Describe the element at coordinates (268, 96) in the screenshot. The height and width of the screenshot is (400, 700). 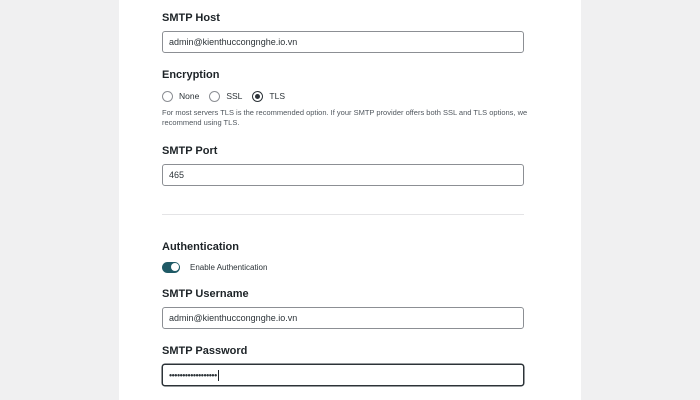
I see `encryption-option-tls: TLS` at that location.